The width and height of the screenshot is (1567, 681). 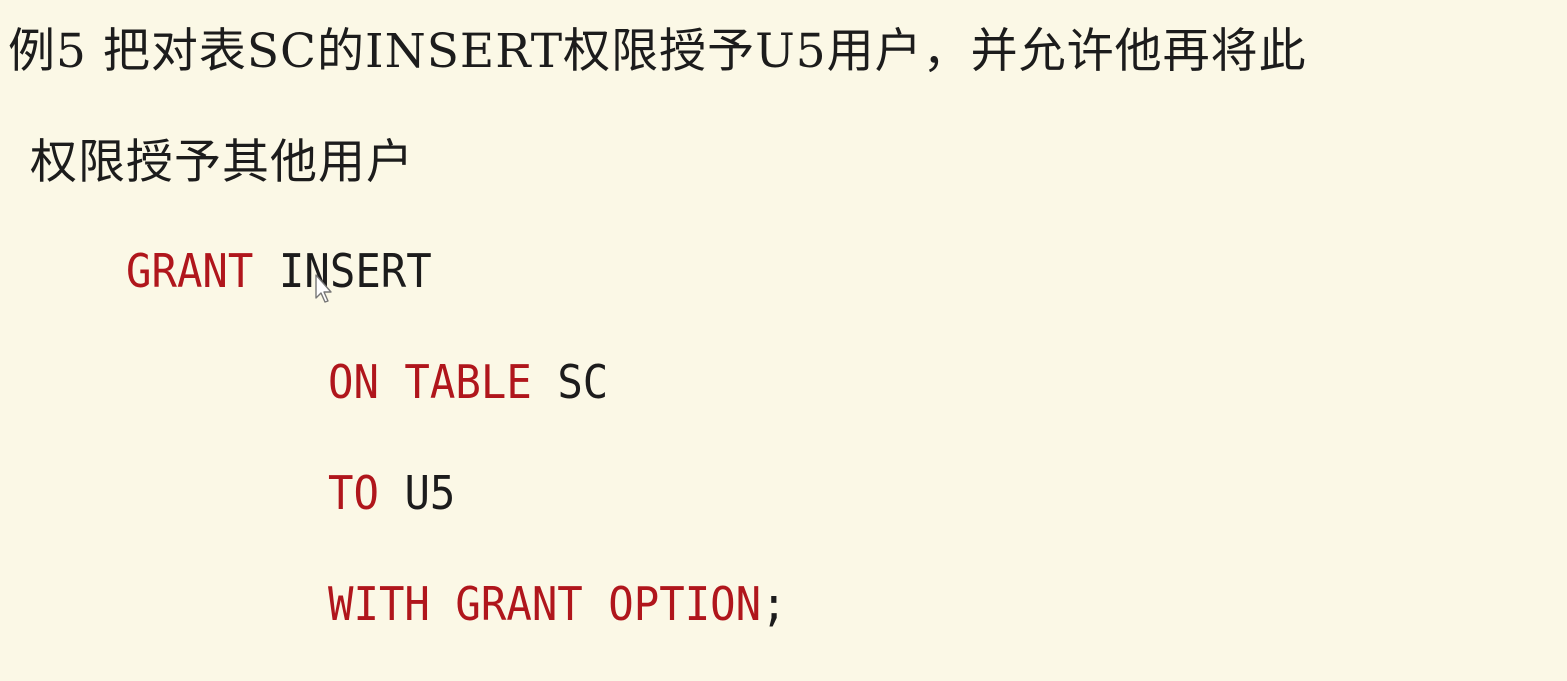 I want to click on code-line-on-table: ON TABLE SC, so click(x=468, y=382).